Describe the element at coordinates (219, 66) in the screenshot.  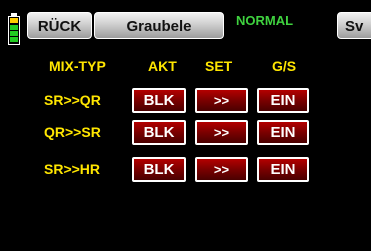
I see `column-header-set: SET` at that location.